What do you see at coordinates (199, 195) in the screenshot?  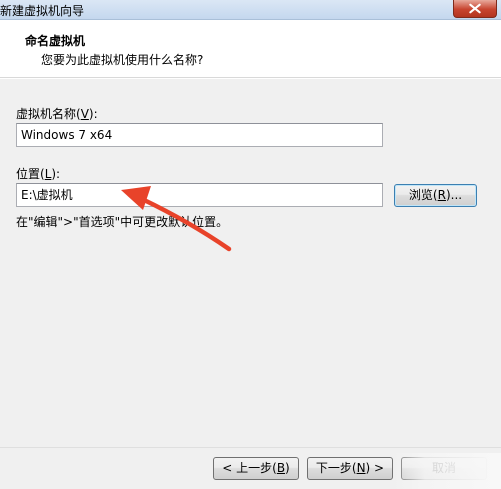 I see `location-input: E:\虚拟机` at bounding box center [199, 195].